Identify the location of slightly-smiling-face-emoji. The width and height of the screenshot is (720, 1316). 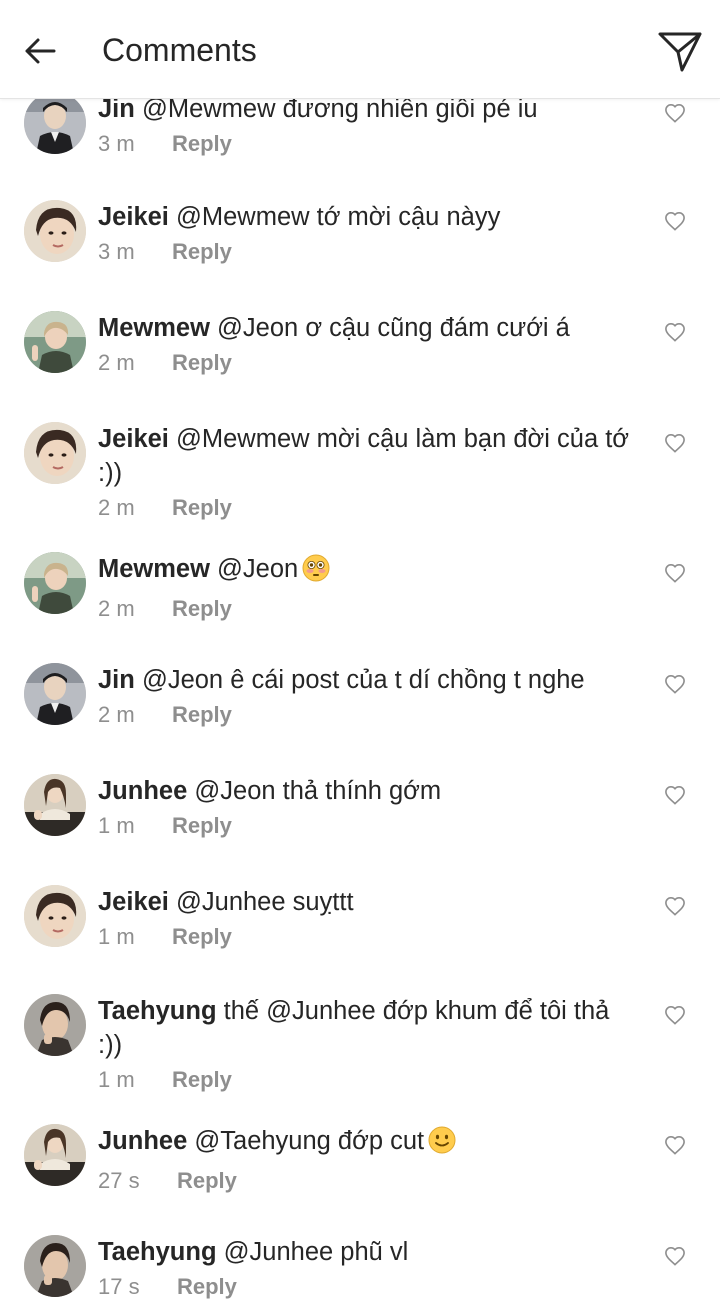
(442, 1144).